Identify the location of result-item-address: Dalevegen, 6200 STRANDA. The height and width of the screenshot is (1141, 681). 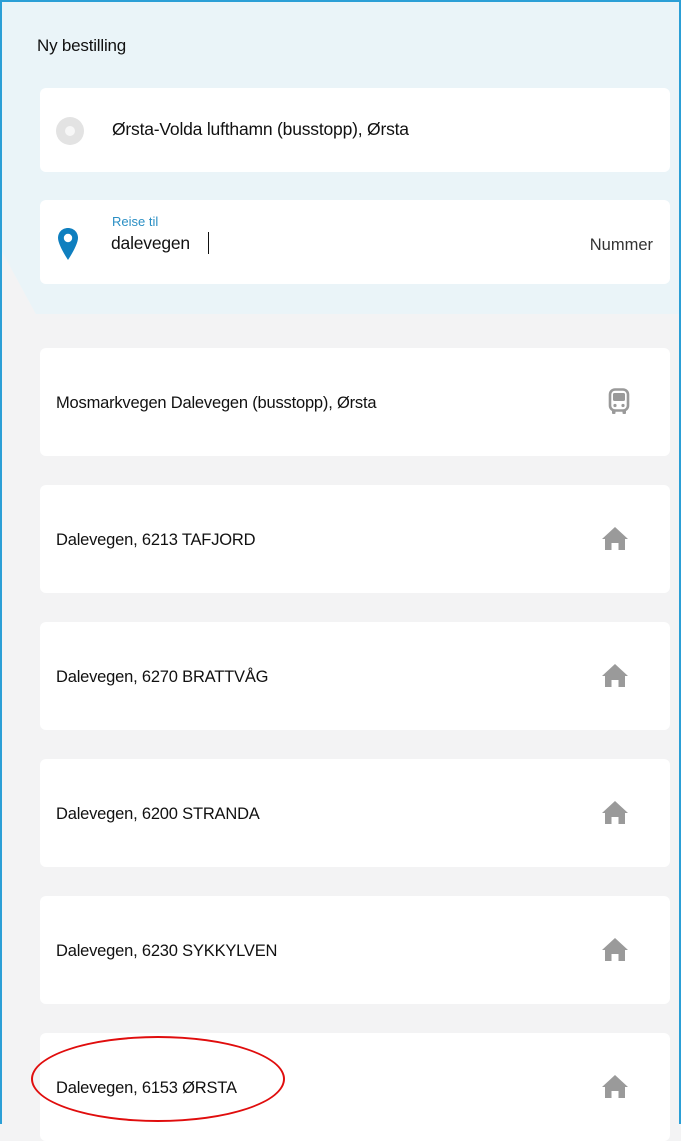
(355, 813).